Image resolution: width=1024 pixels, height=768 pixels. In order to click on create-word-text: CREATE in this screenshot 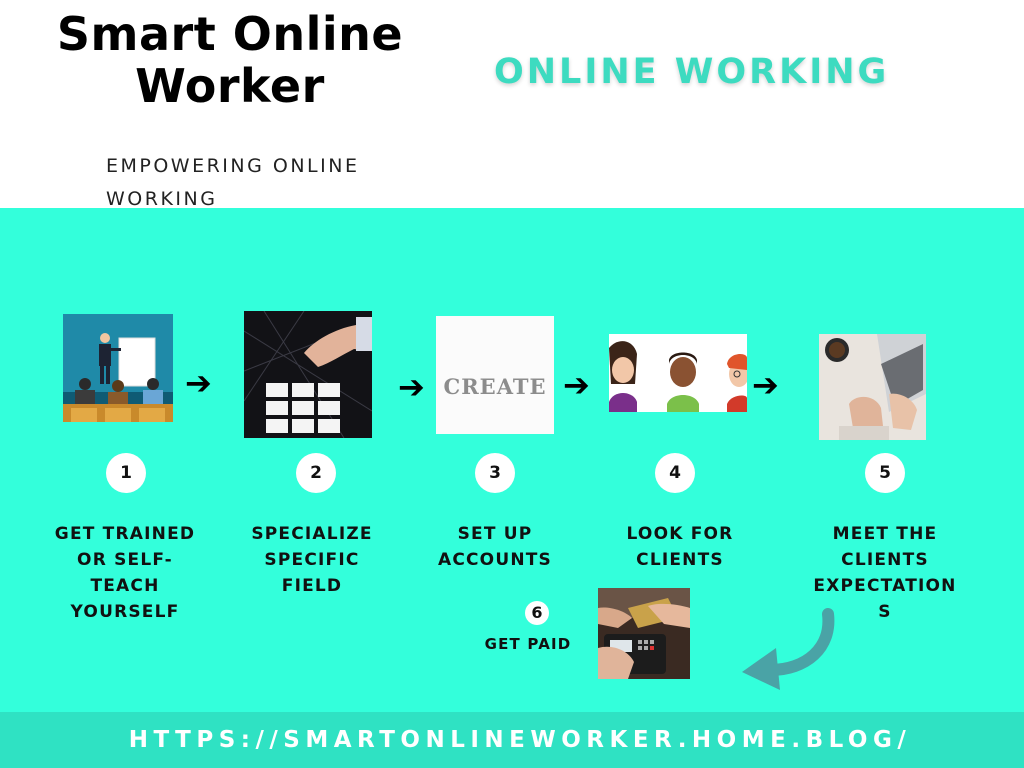, I will do `click(495, 386)`.